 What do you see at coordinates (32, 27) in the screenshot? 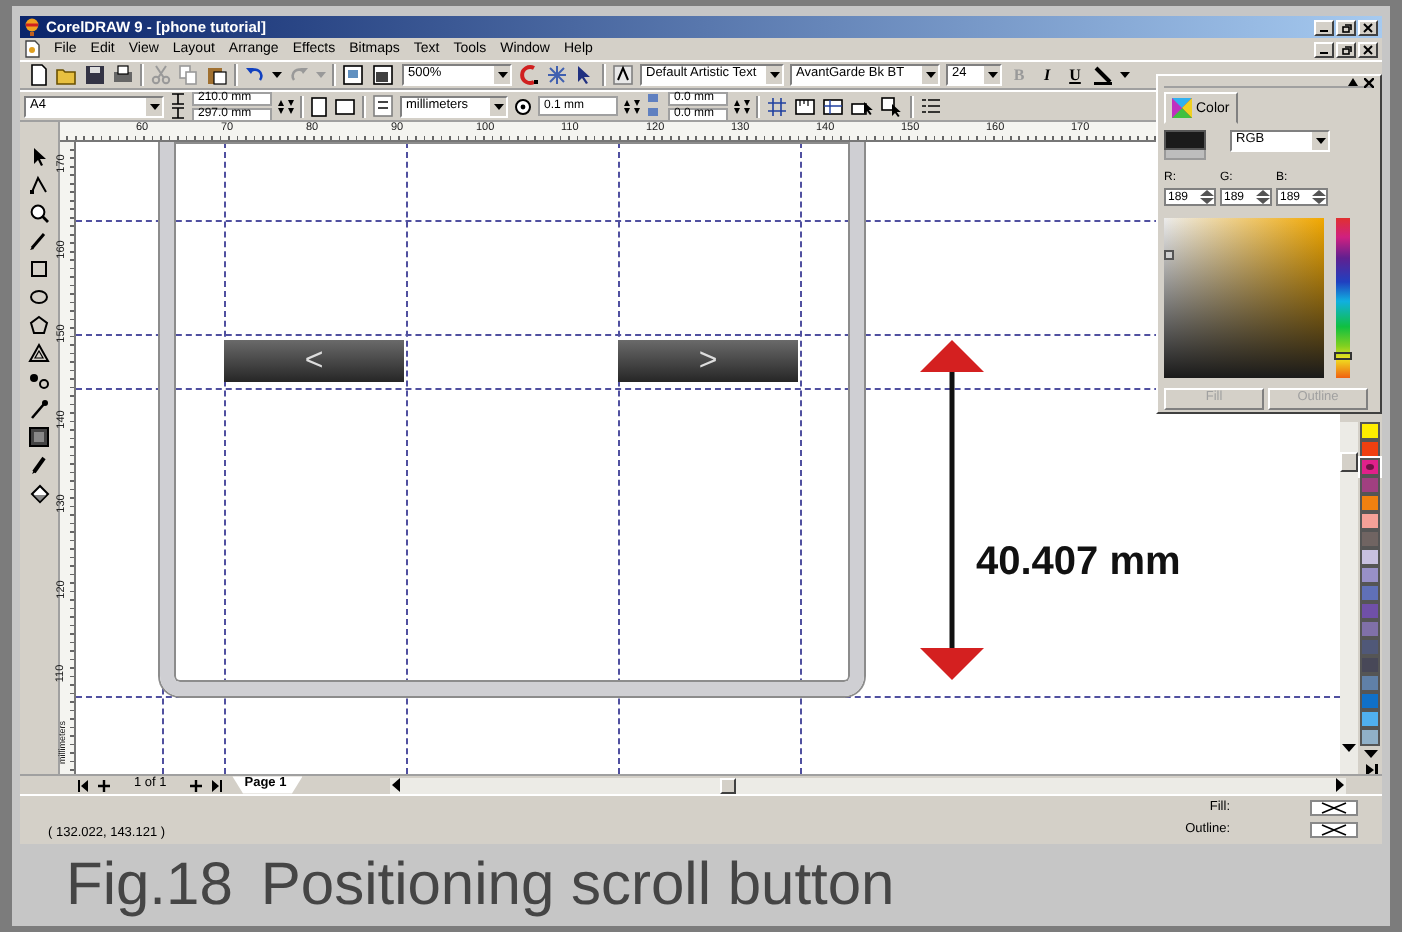
I see `balloon-icon` at bounding box center [32, 27].